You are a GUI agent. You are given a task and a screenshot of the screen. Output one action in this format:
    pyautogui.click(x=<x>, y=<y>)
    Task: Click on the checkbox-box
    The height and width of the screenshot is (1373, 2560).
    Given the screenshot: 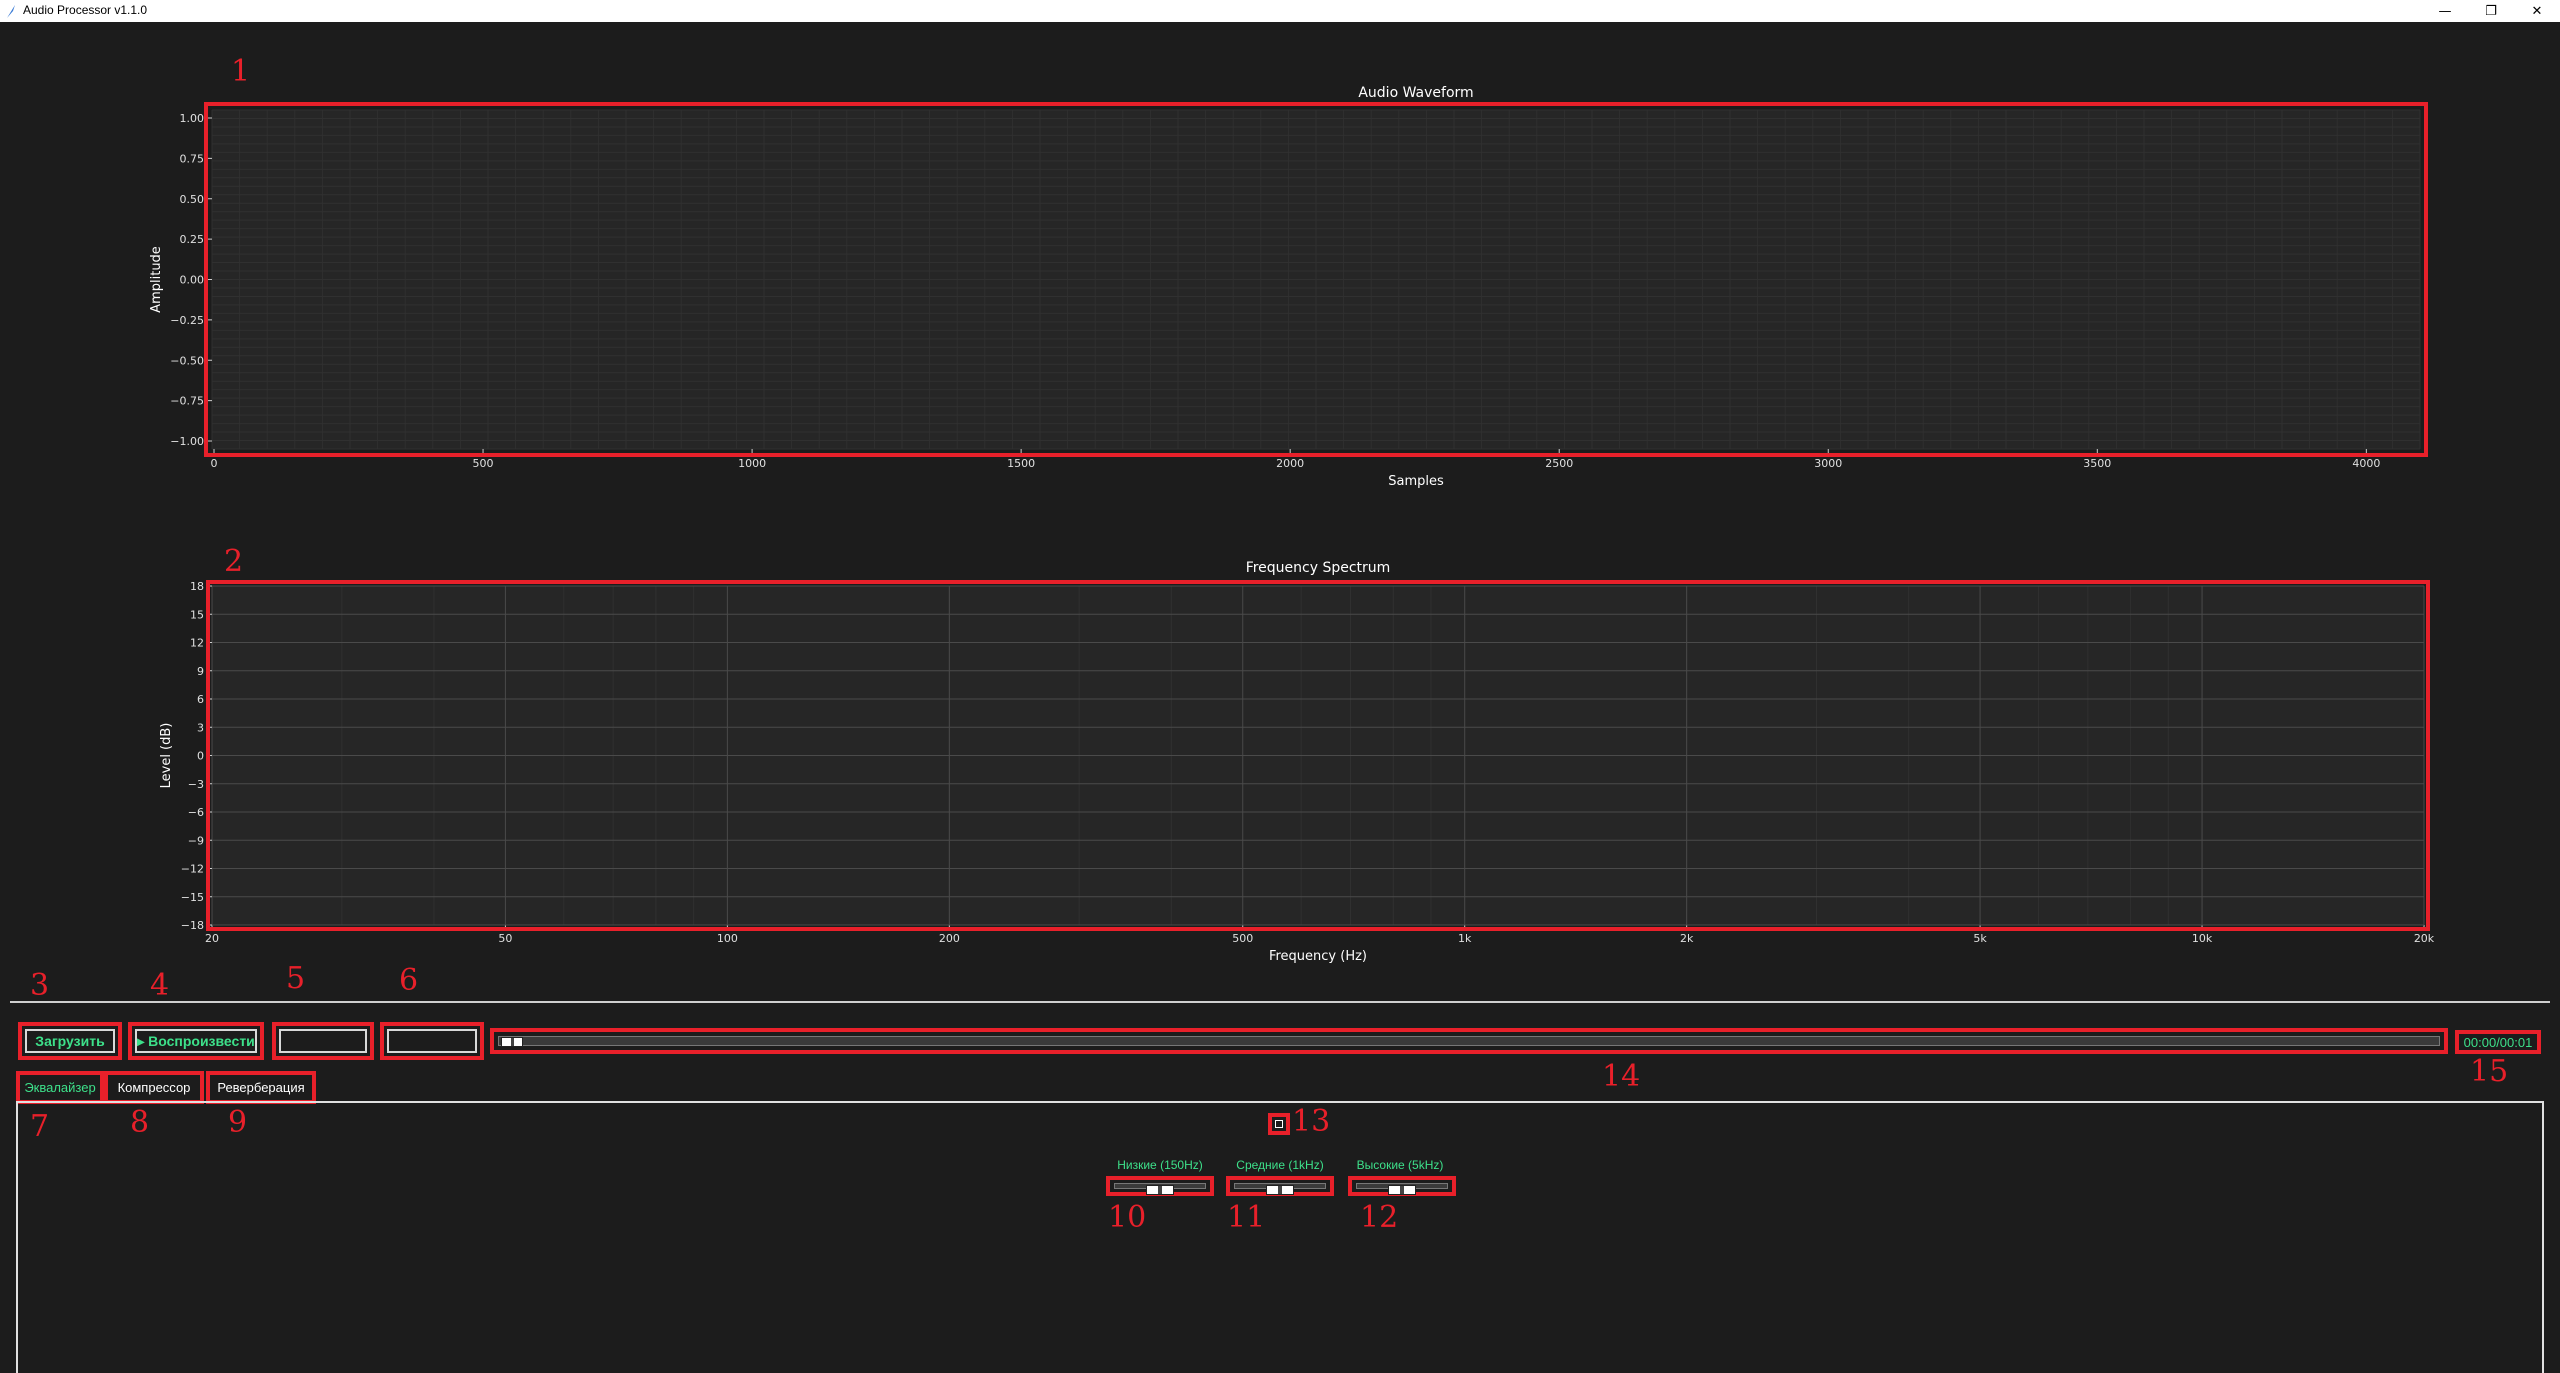 What is the action you would take?
    pyautogui.click(x=1279, y=1124)
    